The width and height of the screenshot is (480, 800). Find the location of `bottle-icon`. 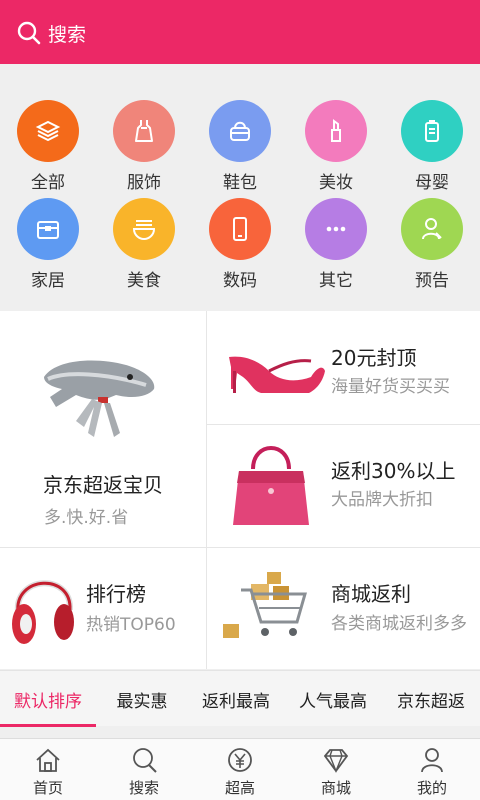

bottle-icon is located at coordinates (432, 131).